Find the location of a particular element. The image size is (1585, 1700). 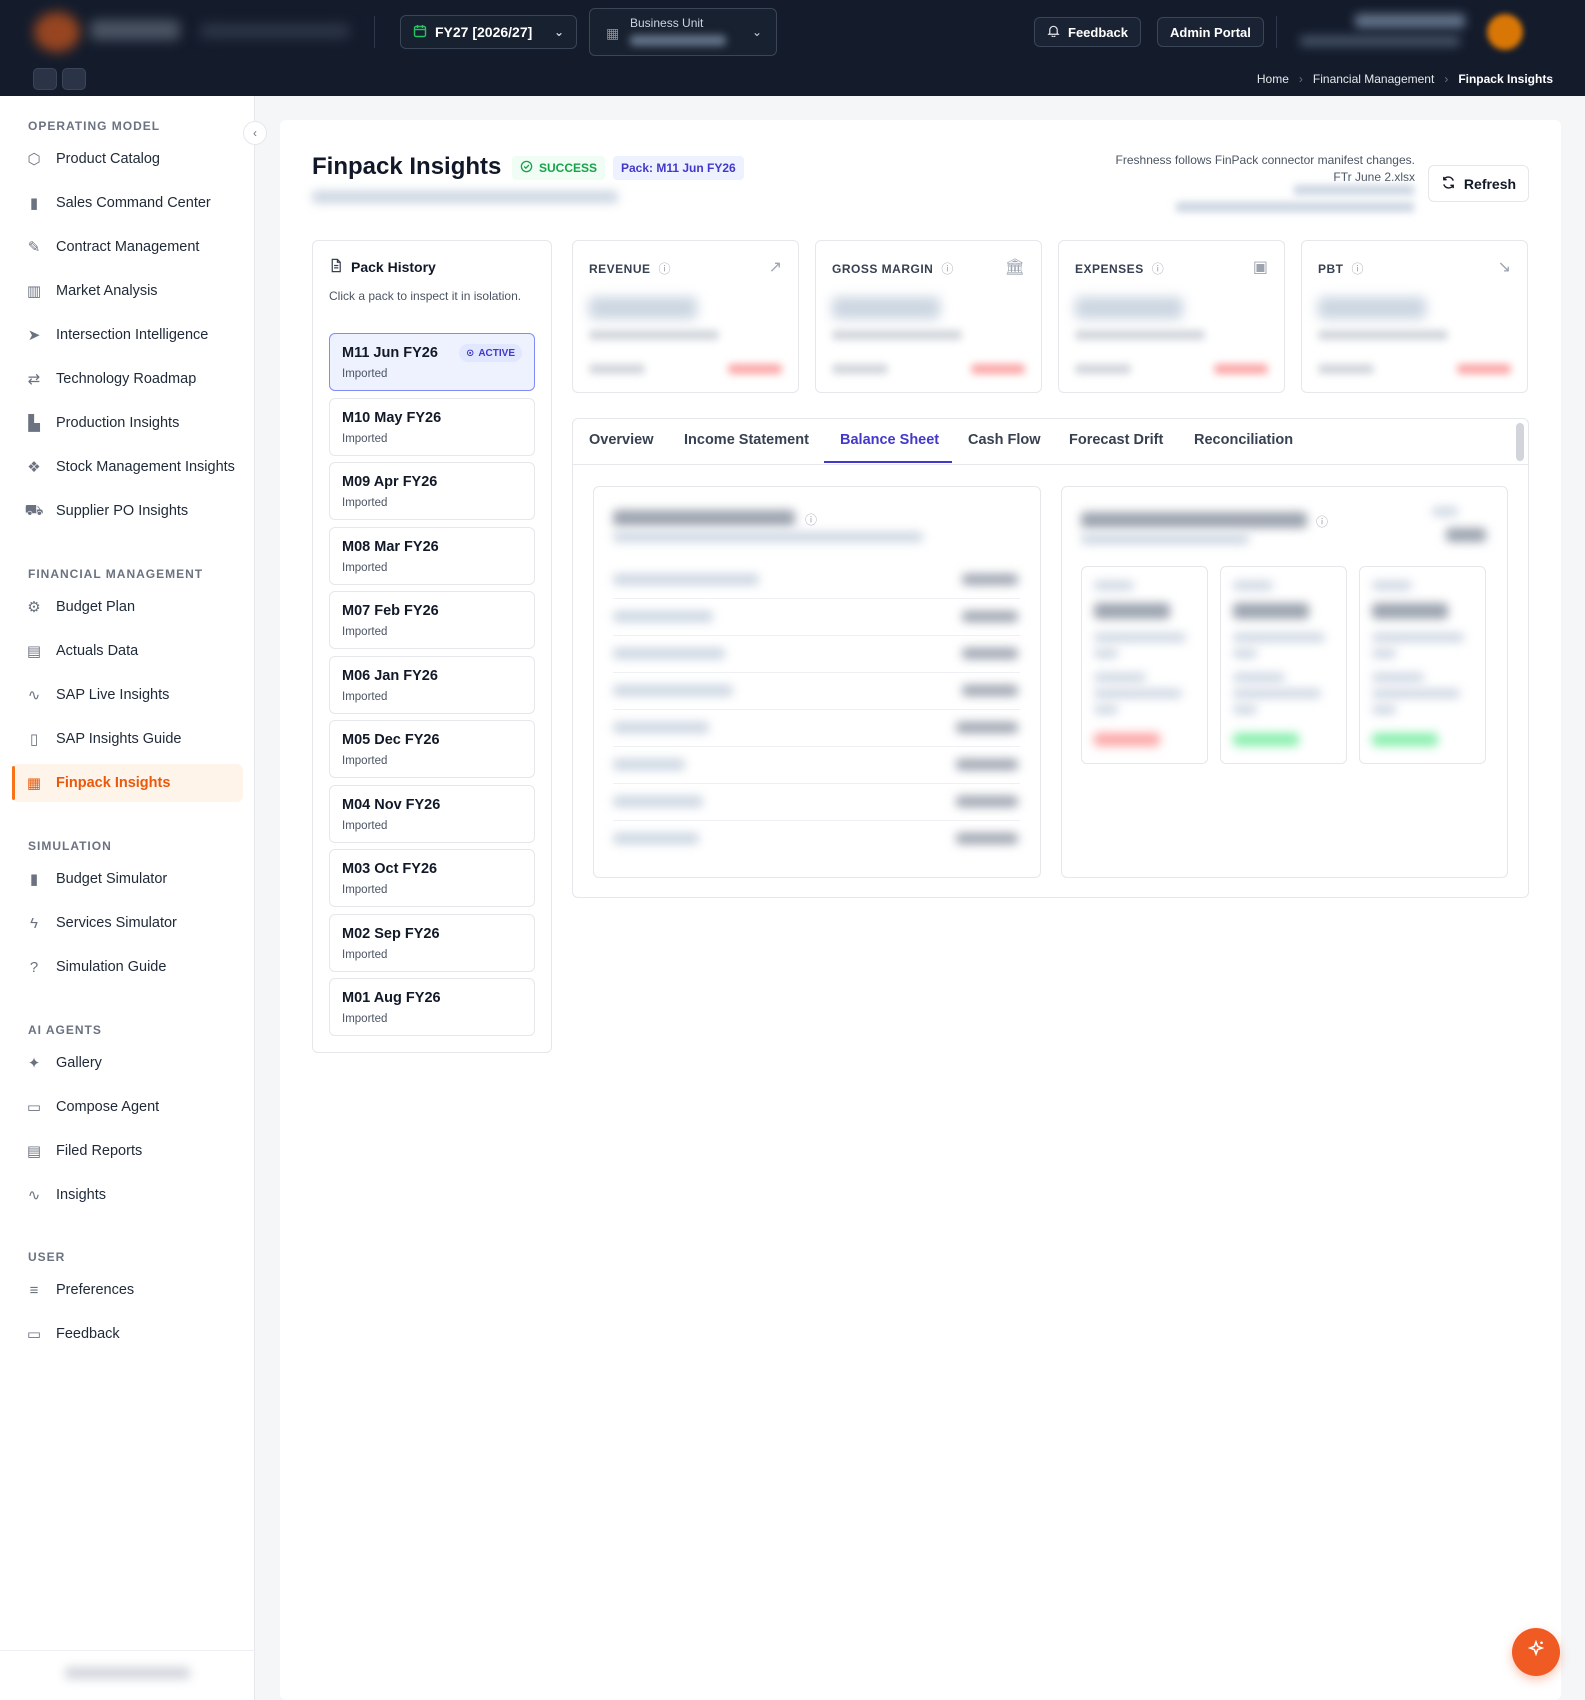

sidebar-item-insights: ∿ Insights is located at coordinates (127, 1195).